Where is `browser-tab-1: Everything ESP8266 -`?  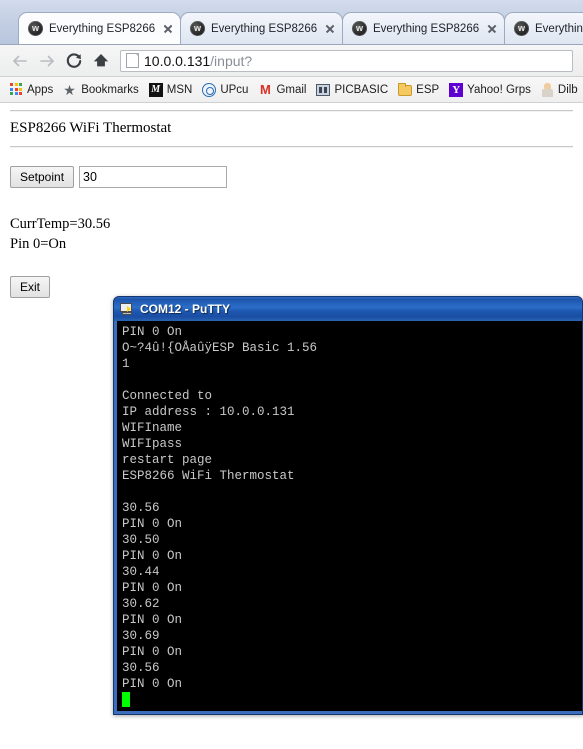
browser-tab-1: Everything ESP8266 - is located at coordinates (99, 28).